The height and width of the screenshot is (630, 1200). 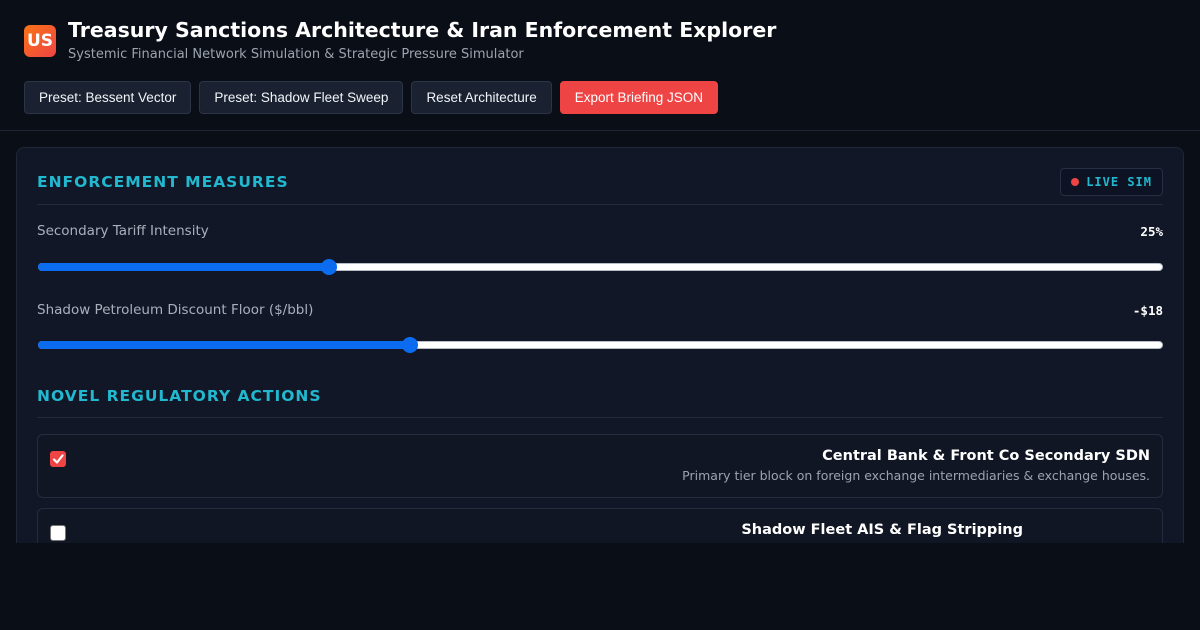 What do you see at coordinates (986, 456) in the screenshot?
I see `action-title: Central Bank & Front Co Secondary SDN` at bounding box center [986, 456].